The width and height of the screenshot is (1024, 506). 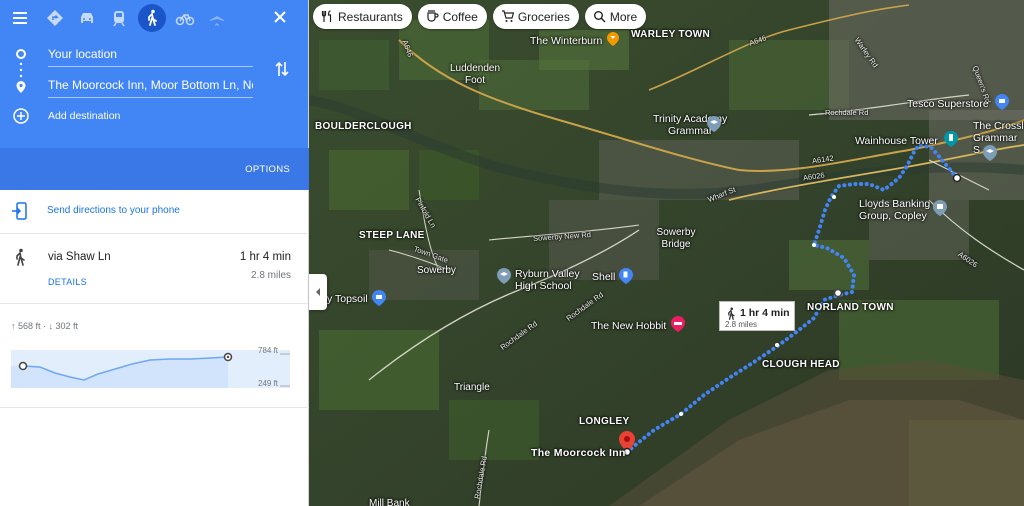 I want to click on poi-crossley-label: The Crossl Grammar S, so click(x=998, y=138).